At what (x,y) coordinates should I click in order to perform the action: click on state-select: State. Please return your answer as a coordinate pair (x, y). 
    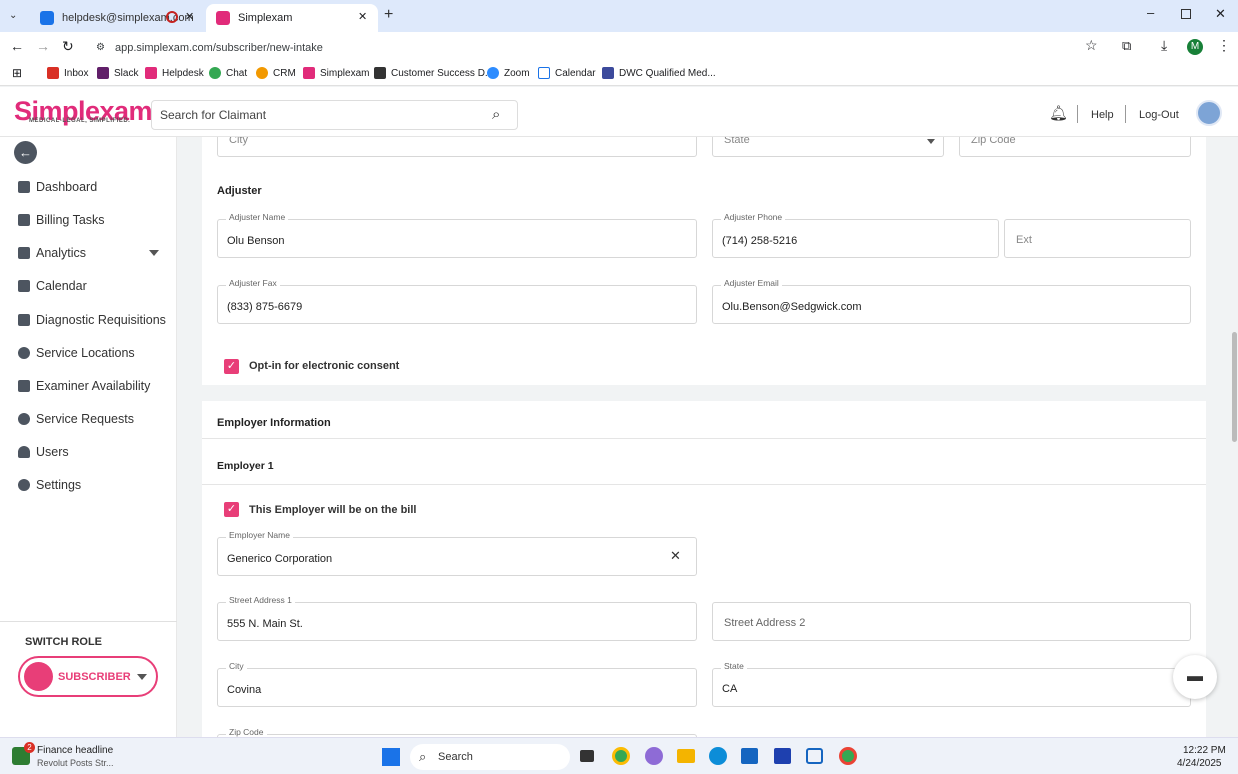
    Looking at the image, I should click on (828, 147).